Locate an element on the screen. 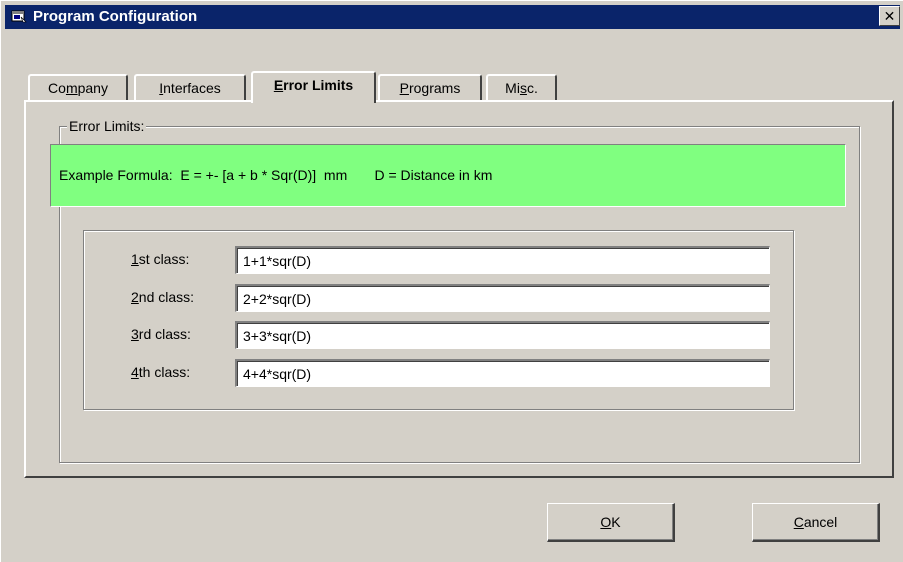 This screenshot has width=903, height=562. first-class-label: 1st class: is located at coordinates (160, 259).